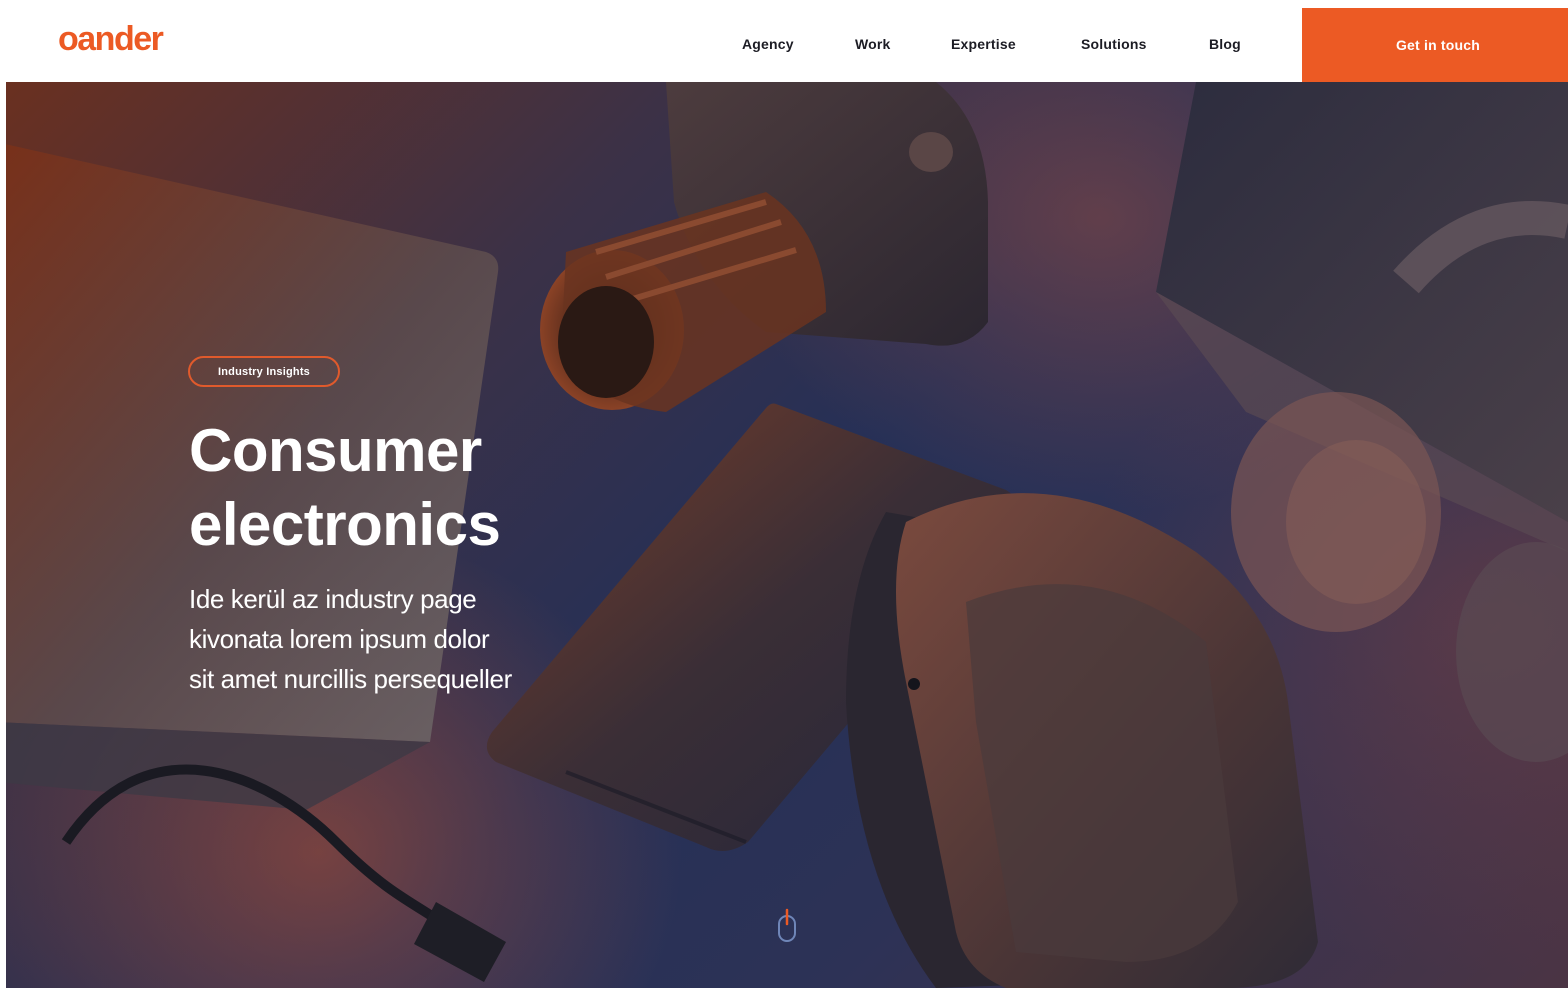  I want to click on nav-item-blog: Blog, so click(1225, 44).